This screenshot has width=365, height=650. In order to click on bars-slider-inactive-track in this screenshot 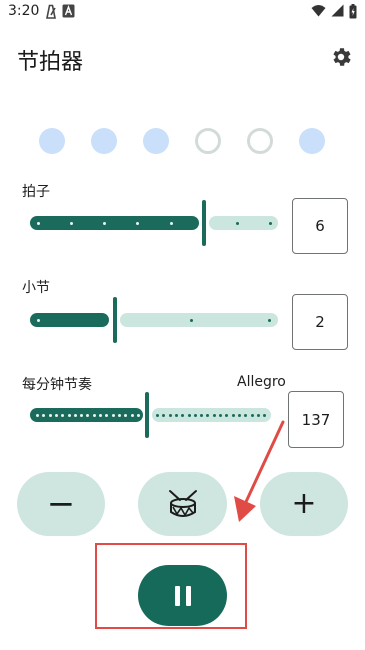, I will do `click(199, 320)`.